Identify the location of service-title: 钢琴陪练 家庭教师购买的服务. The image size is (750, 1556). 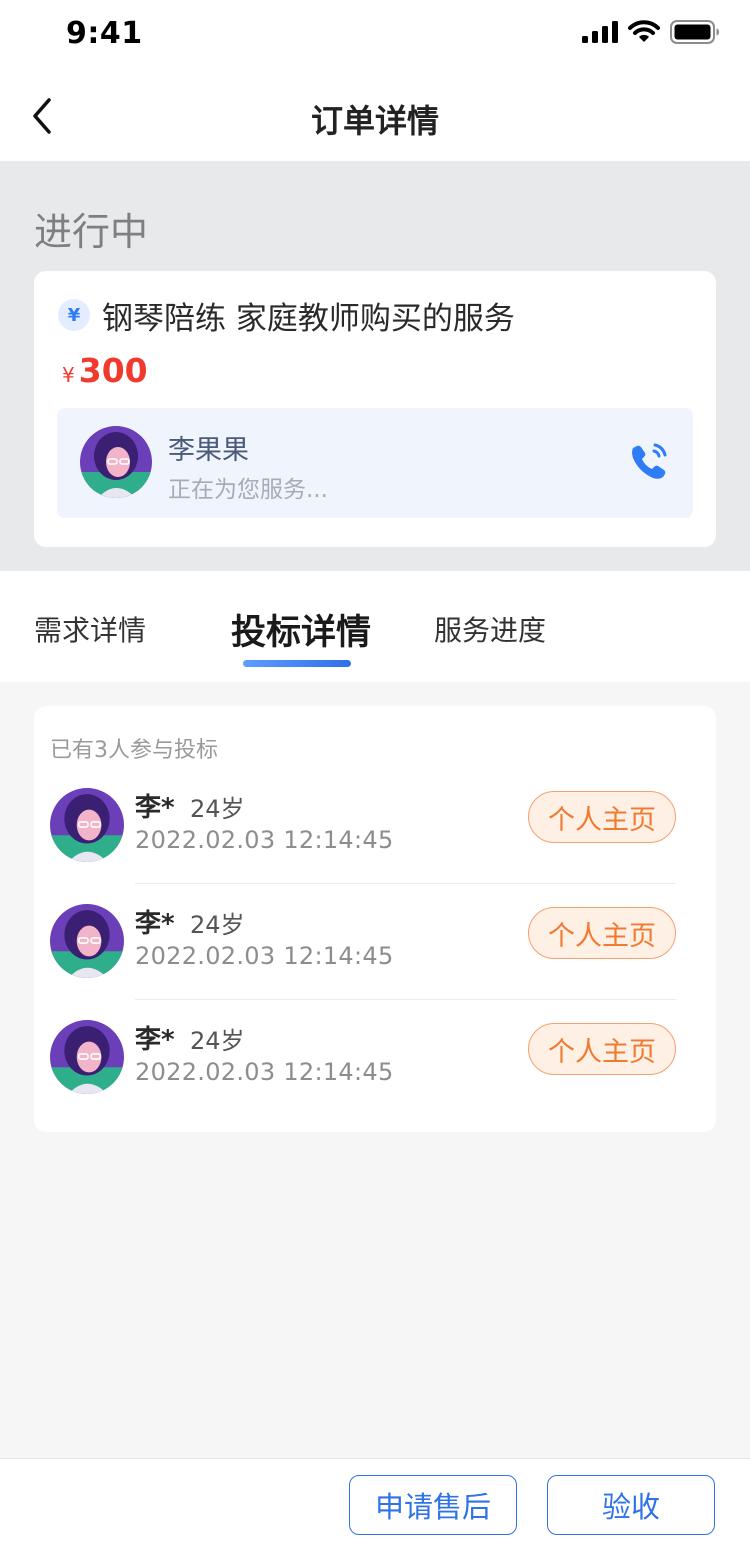
(308, 319).